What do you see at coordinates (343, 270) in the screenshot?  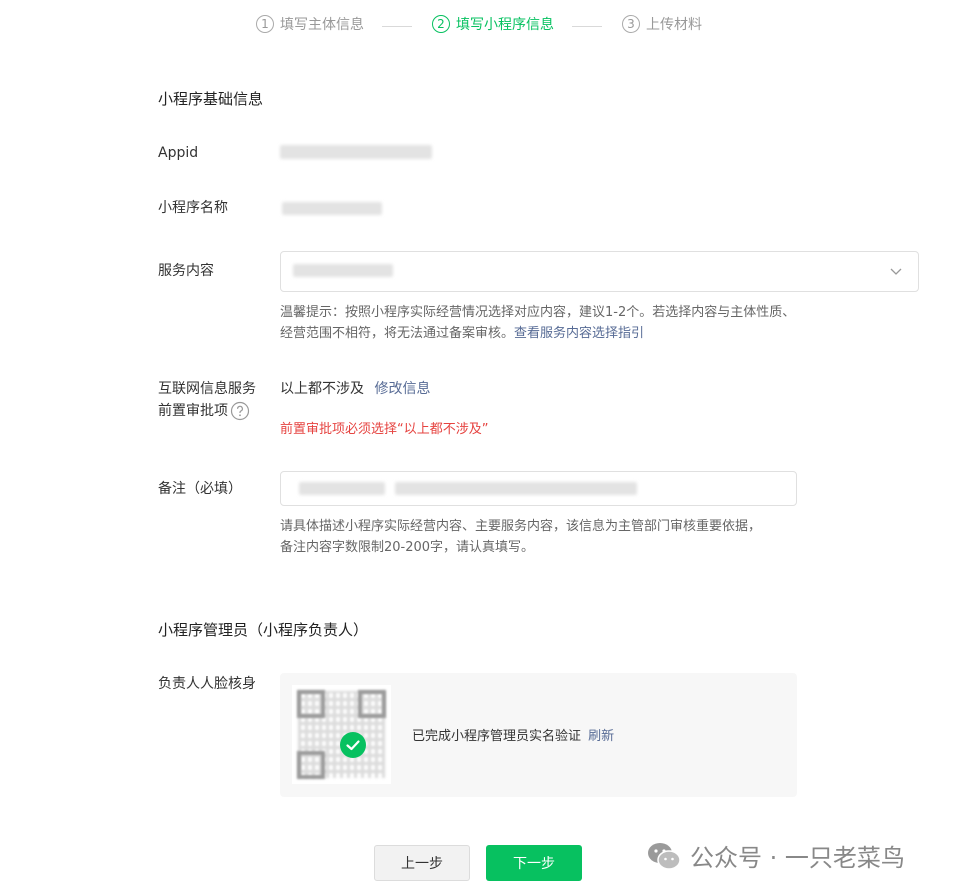 I see `service-value-redacted` at bounding box center [343, 270].